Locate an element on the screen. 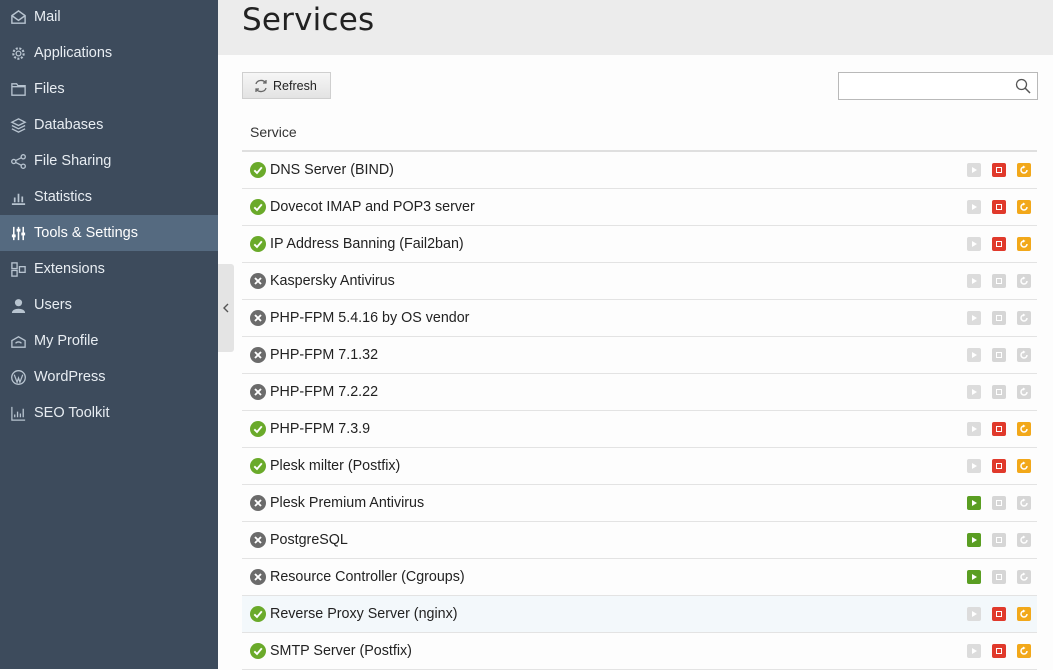 The image size is (1053, 670). refresh-button: Refresh is located at coordinates (286, 85).